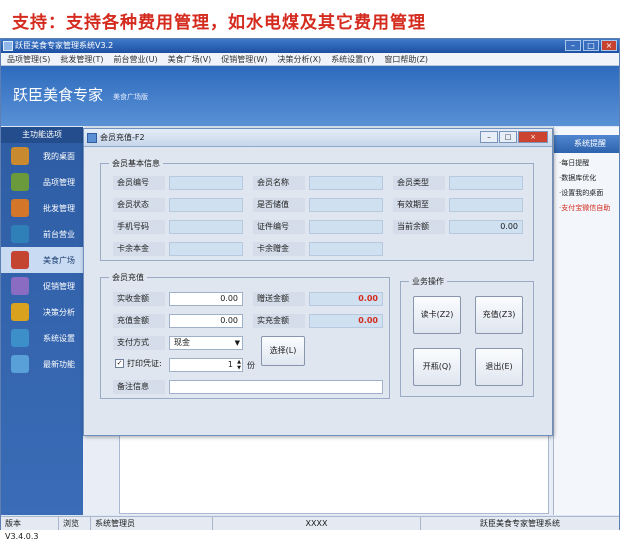 The width and height of the screenshot is (620, 543). Describe the element at coordinates (20, 234) in the screenshot. I see `cash-register-icon` at that location.